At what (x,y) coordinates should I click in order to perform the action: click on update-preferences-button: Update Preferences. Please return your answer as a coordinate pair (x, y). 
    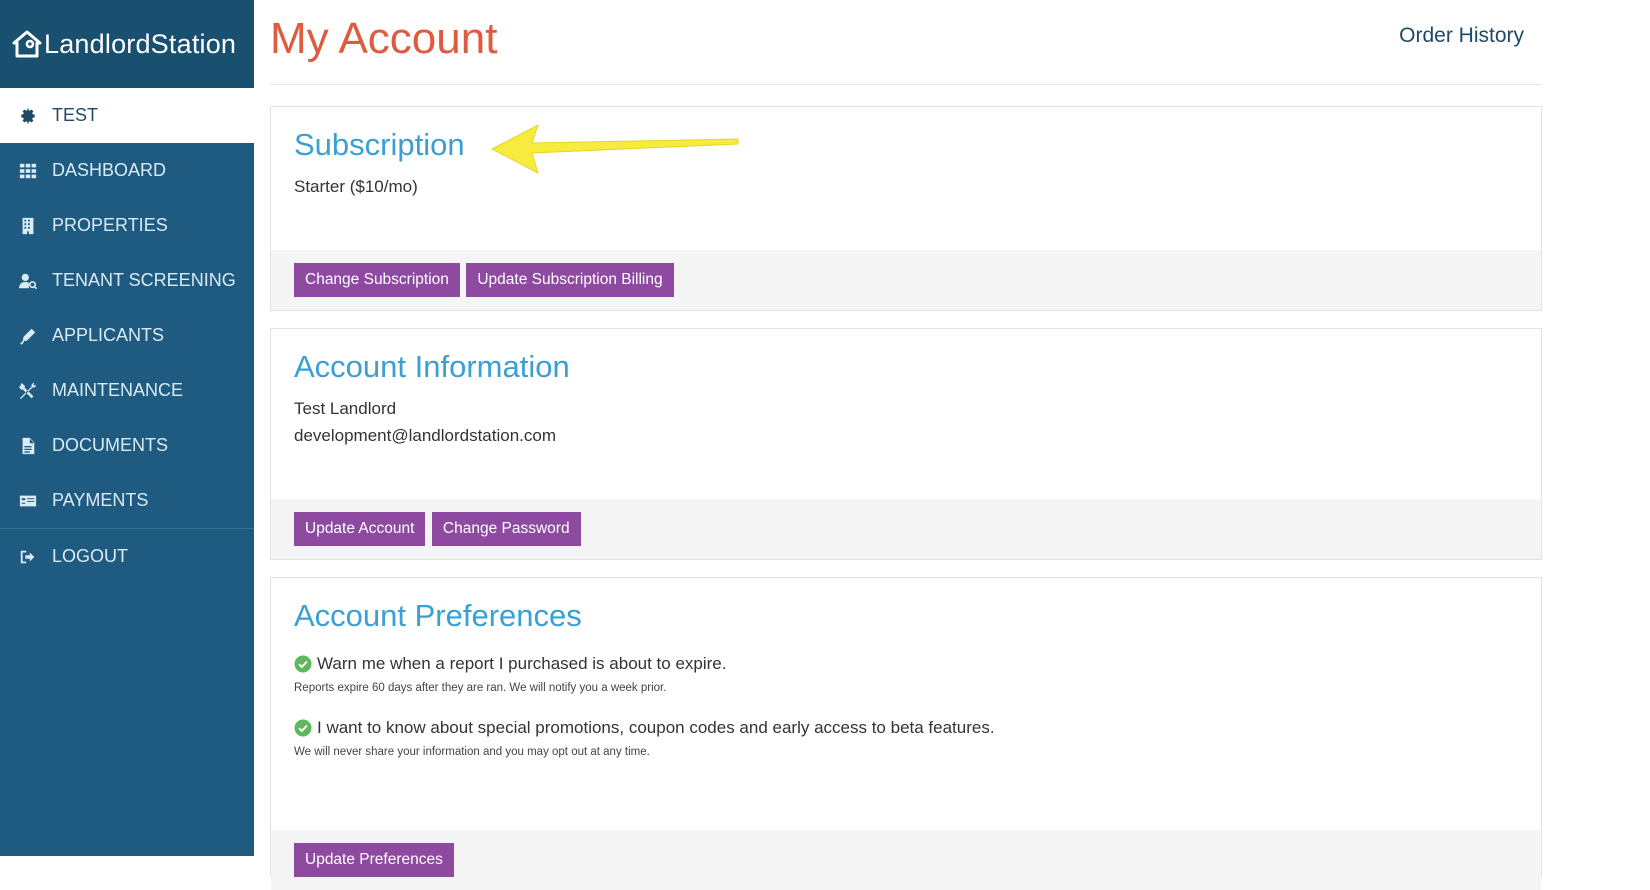
    Looking at the image, I should click on (374, 860).